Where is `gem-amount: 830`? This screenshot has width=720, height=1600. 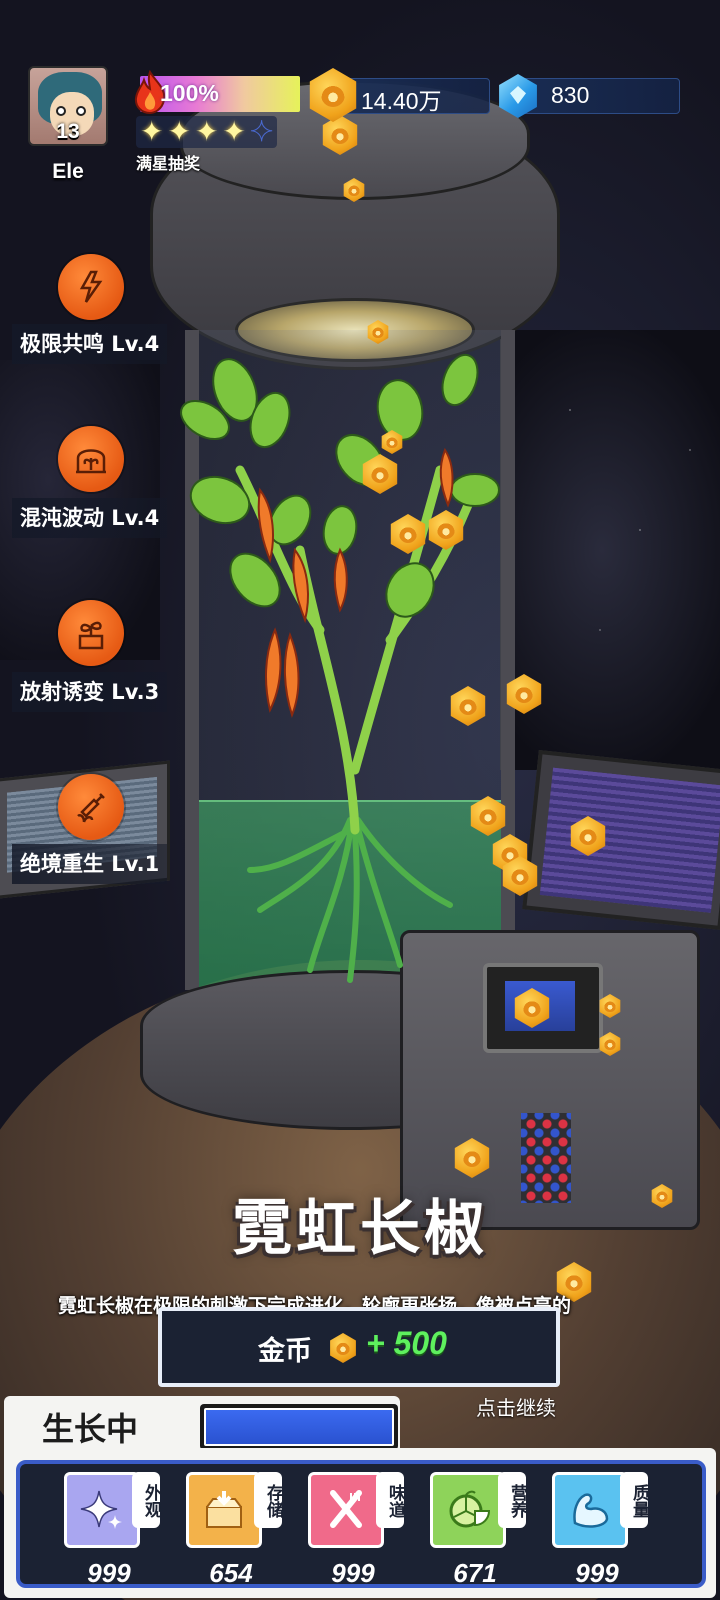
gem-amount: 830 is located at coordinates (570, 95).